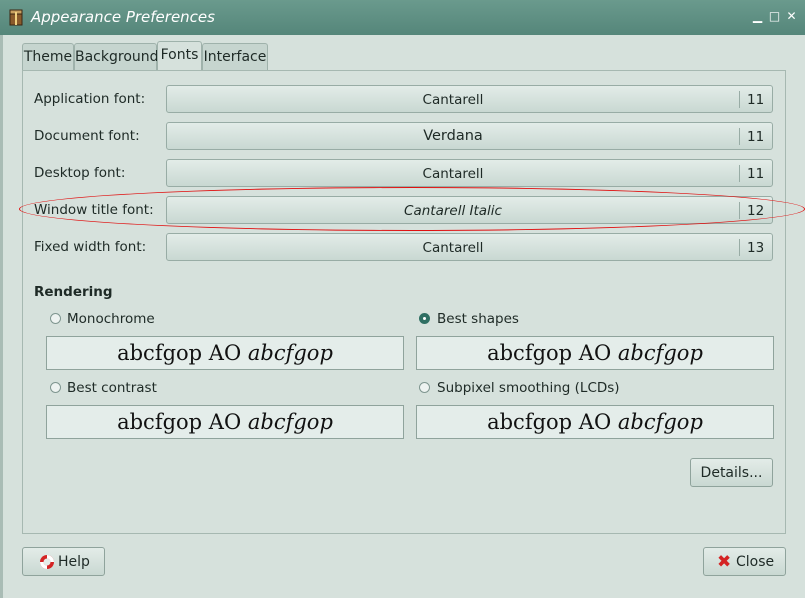 This screenshot has width=805, height=598. What do you see at coordinates (55, 318) in the screenshot?
I see `monochrome-radio` at bounding box center [55, 318].